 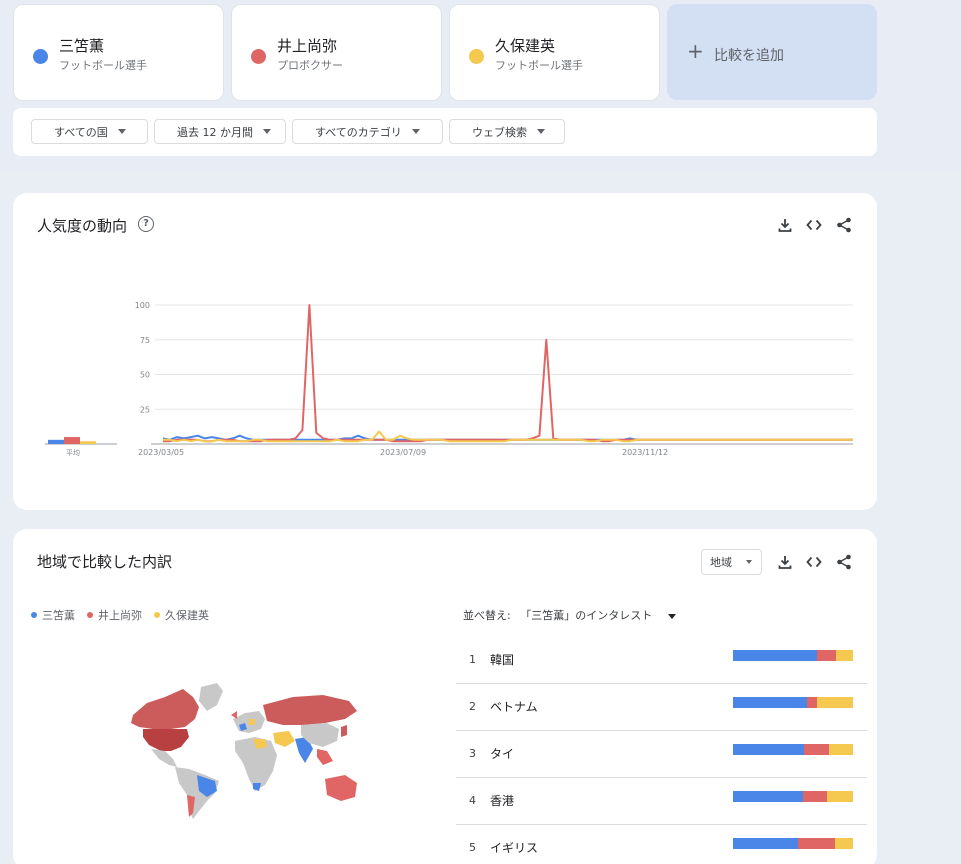 What do you see at coordinates (344, 731) in the screenshot?
I see `map-region-japan` at bounding box center [344, 731].